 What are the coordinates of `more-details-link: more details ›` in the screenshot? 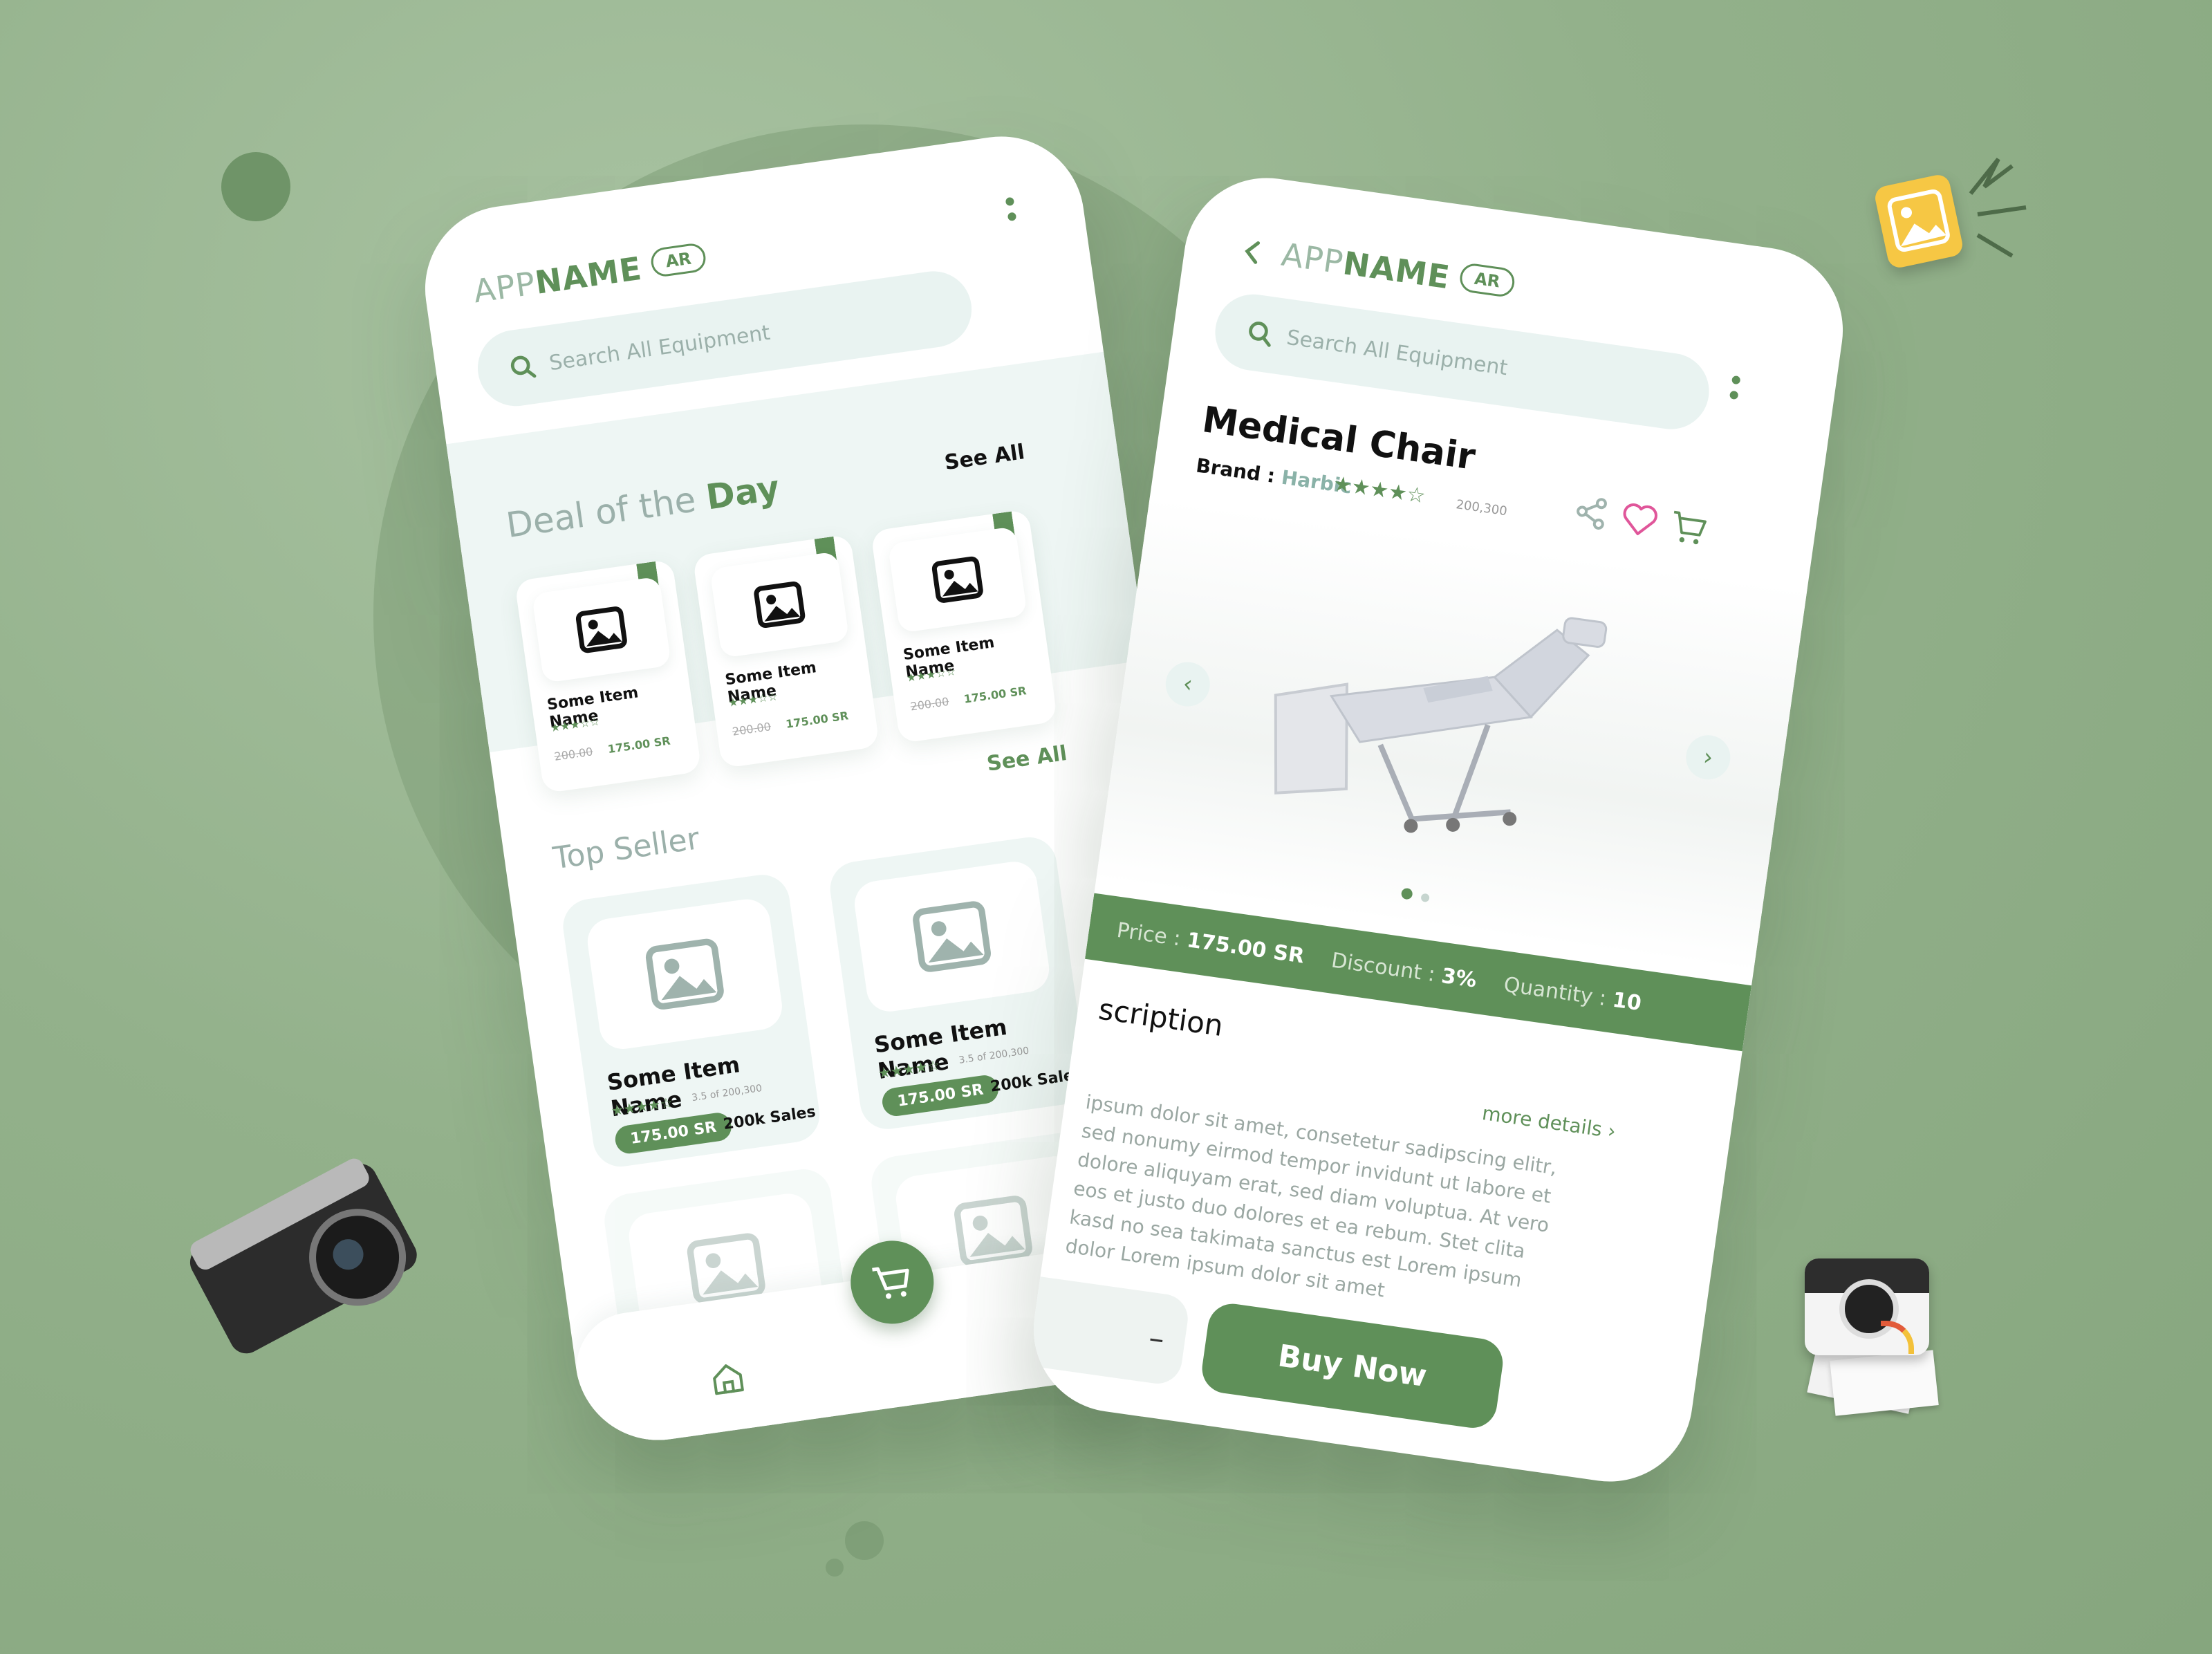 It's located at (1548, 1122).